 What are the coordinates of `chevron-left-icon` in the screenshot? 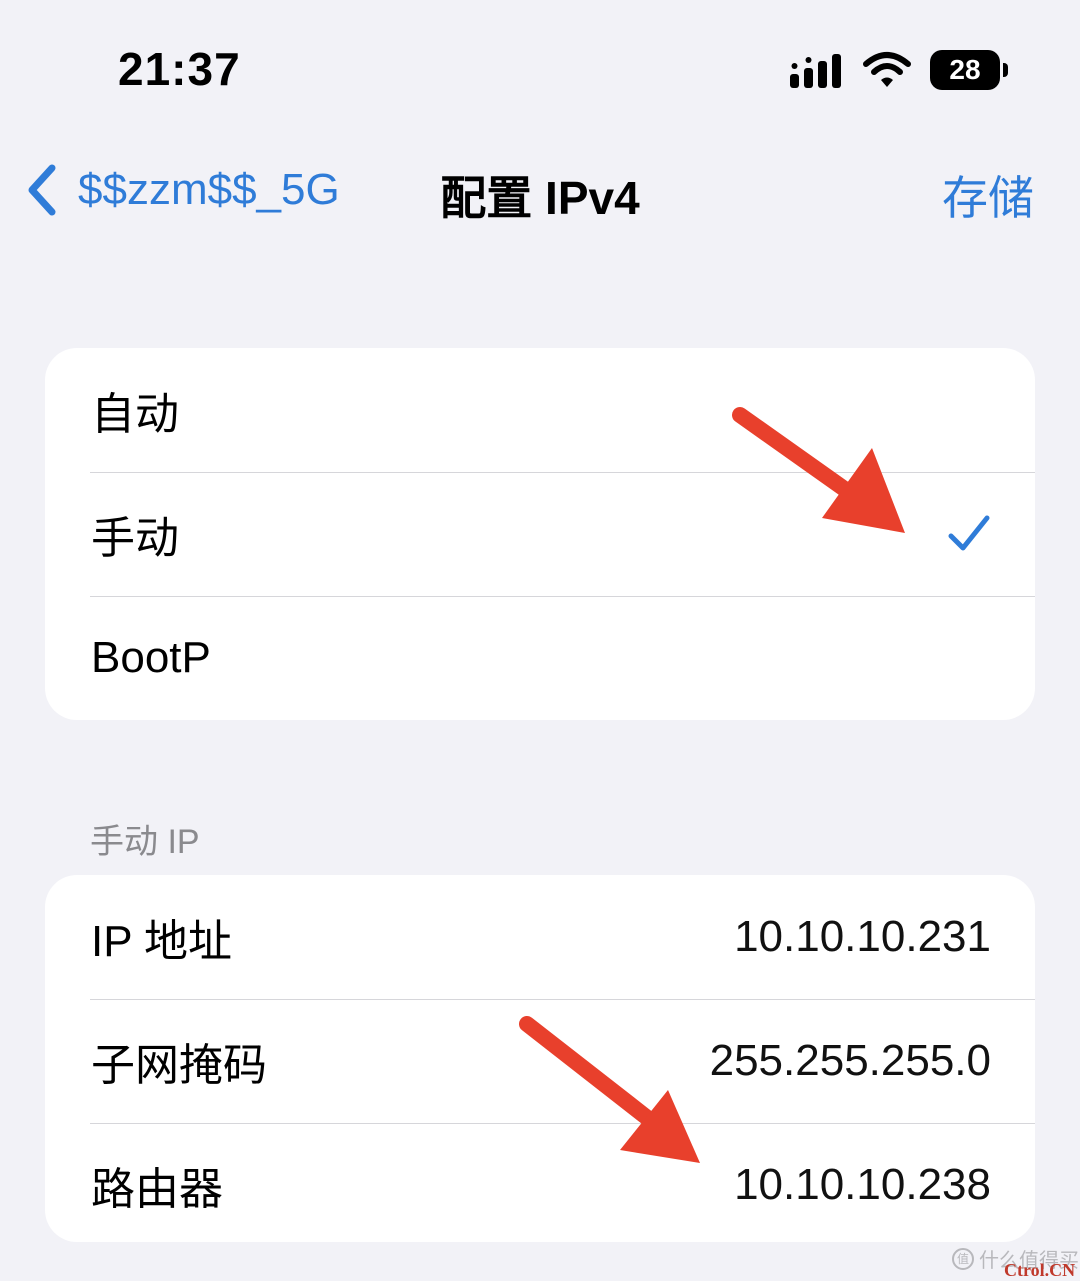 It's located at (42, 190).